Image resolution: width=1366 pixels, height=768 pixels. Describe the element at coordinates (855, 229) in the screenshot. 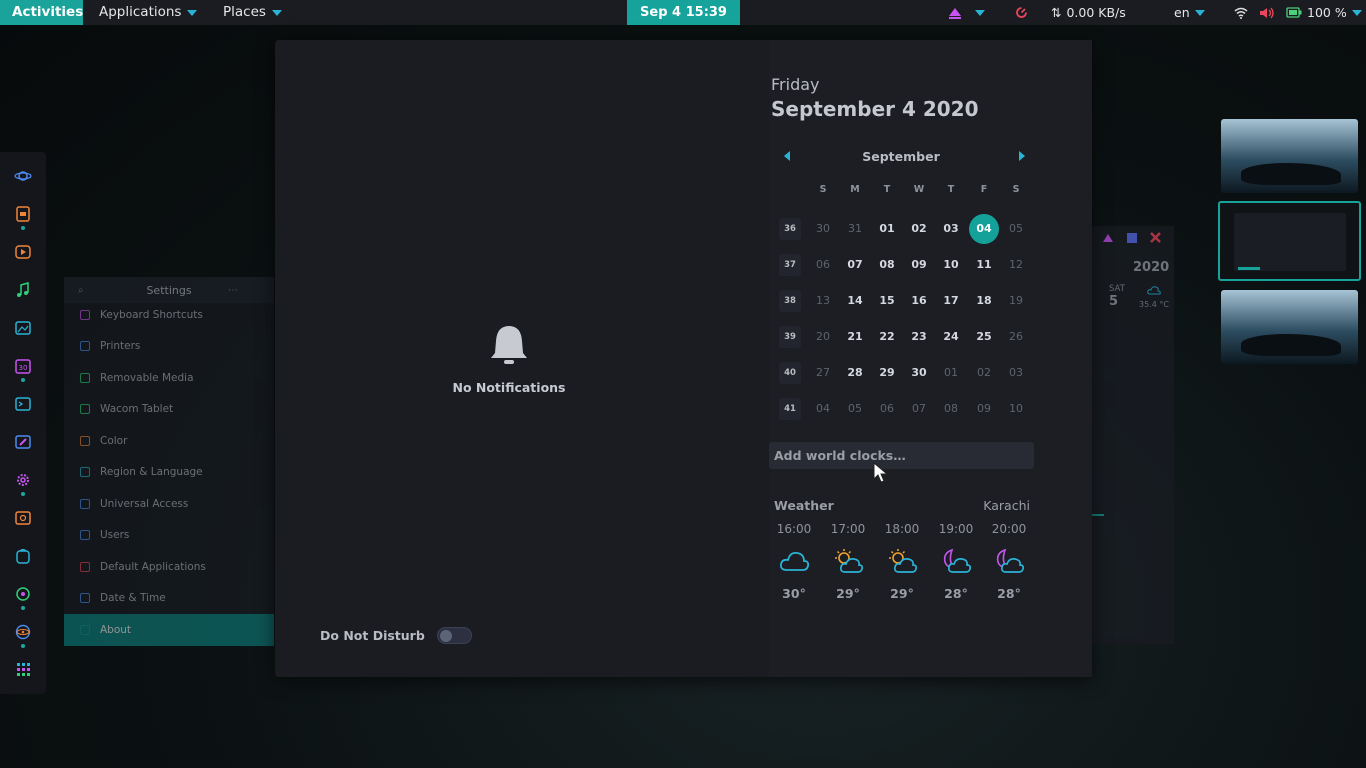

I see `calendar-day: 31` at that location.